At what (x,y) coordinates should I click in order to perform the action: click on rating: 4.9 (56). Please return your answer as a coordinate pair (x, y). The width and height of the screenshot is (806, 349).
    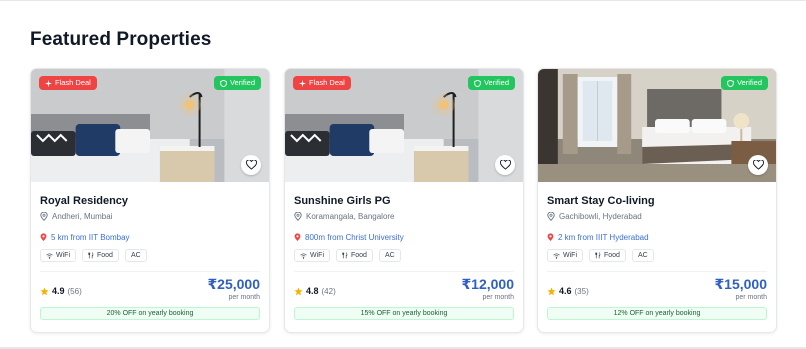
    Looking at the image, I should click on (61, 291).